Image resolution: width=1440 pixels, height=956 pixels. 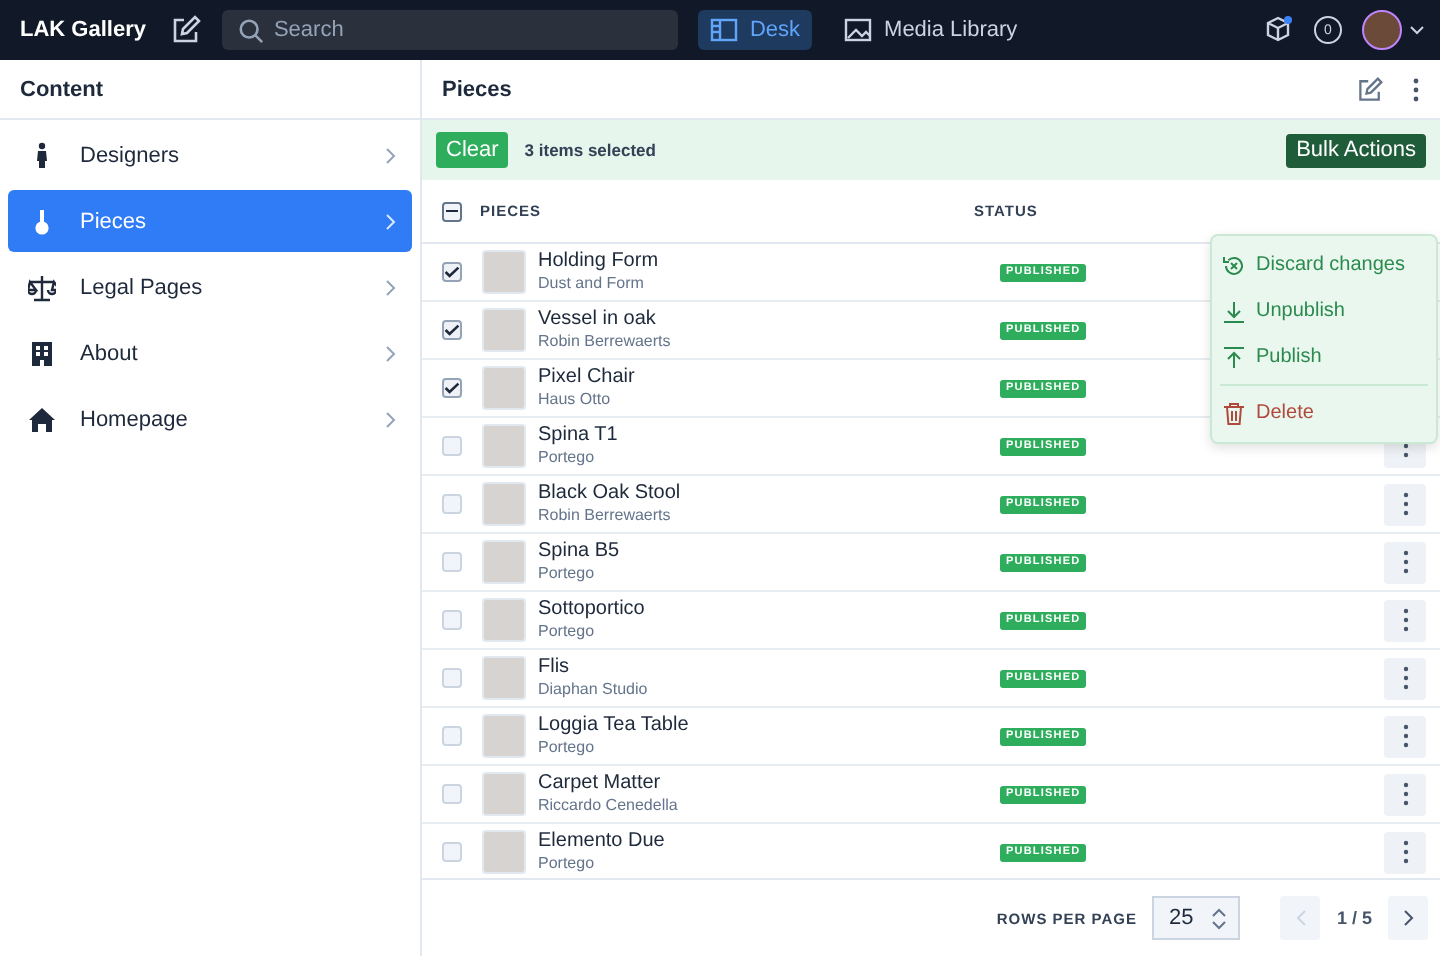 What do you see at coordinates (769, 668) in the screenshot?
I see `piece-title: Flis` at bounding box center [769, 668].